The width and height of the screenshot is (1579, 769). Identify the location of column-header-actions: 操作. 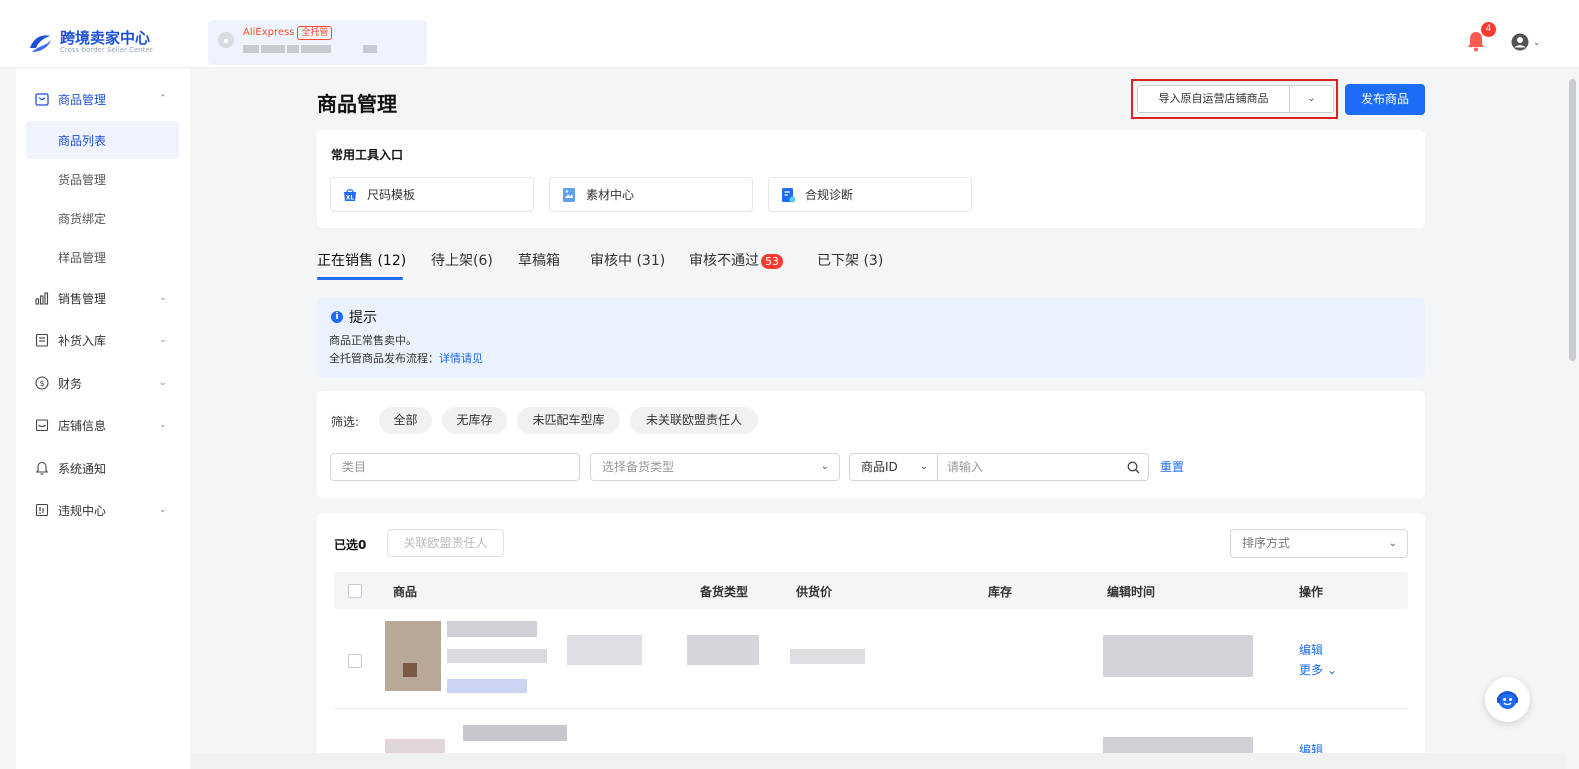
(1311, 592).